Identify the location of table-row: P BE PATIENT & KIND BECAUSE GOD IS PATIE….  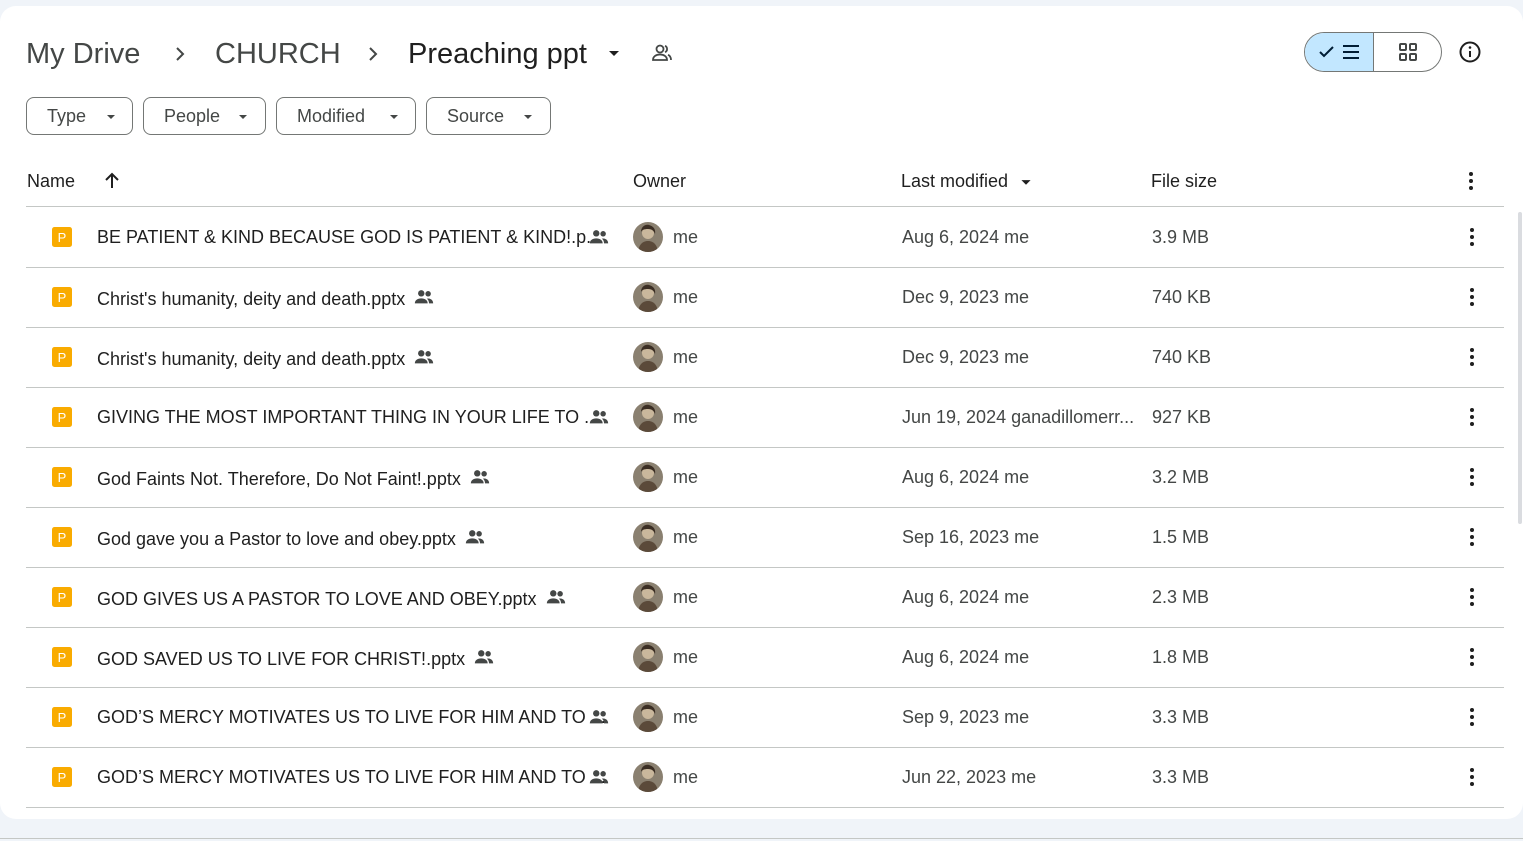
(765, 237).